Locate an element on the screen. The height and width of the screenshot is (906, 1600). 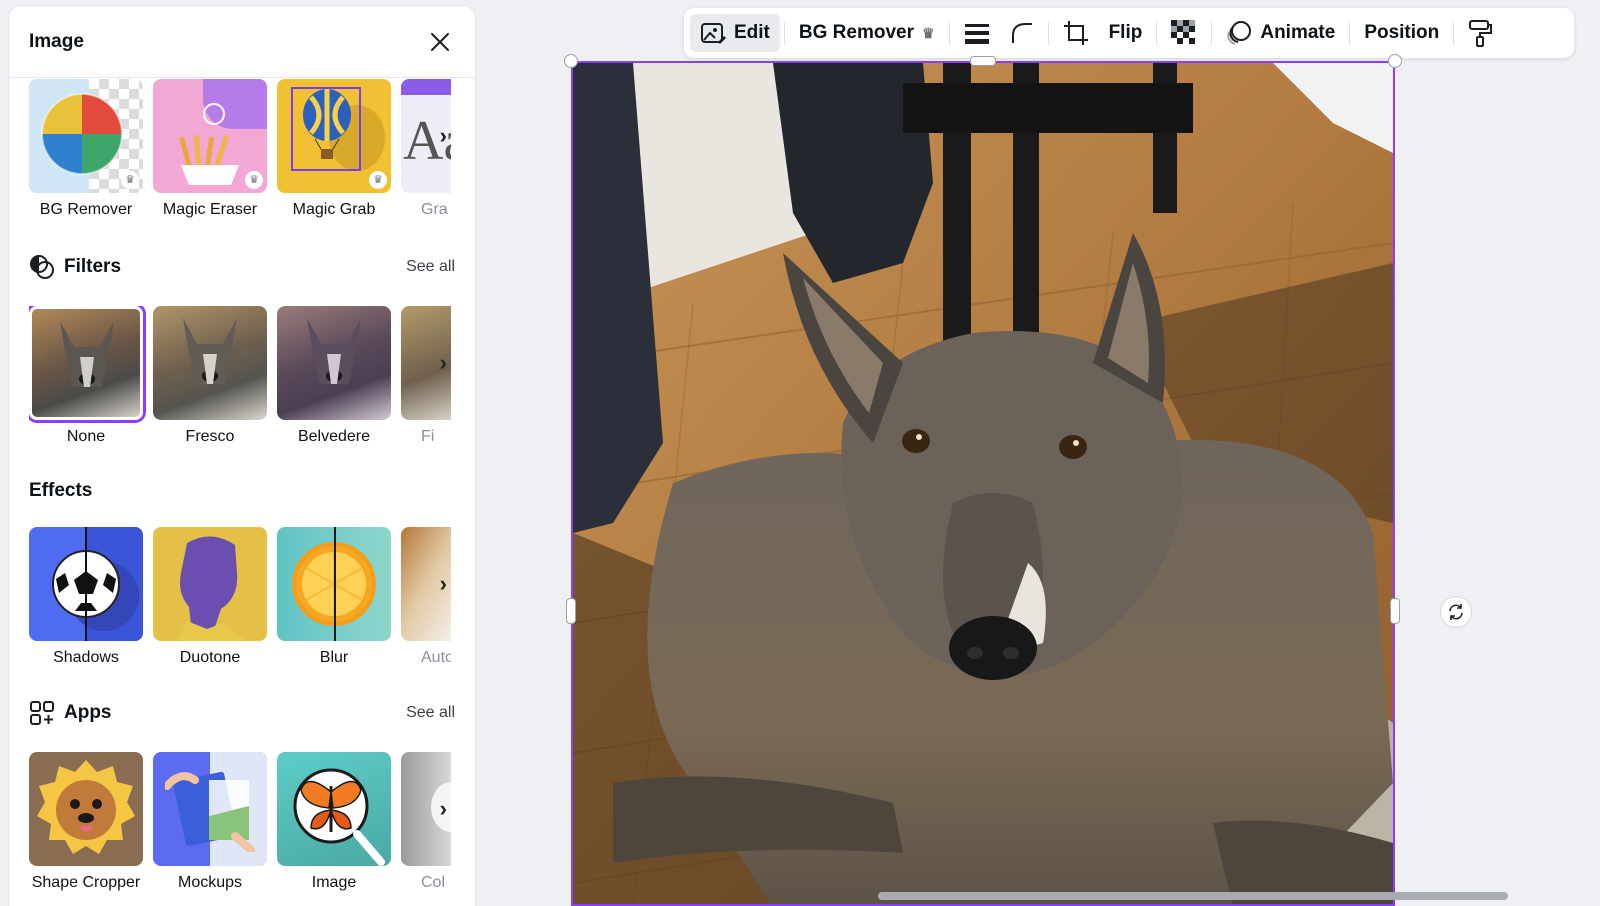
filter-belvedere-thumbnail is located at coordinates (334, 363).